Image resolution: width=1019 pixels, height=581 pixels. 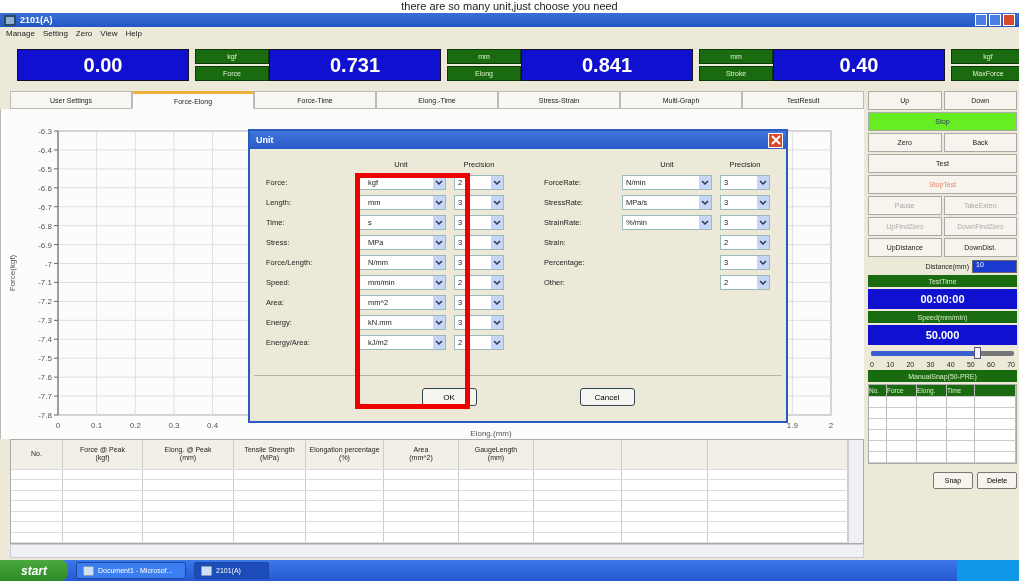 What do you see at coordinates (45, 378) in the screenshot?
I see `y-tick-label: -7.6` at bounding box center [45, 378].